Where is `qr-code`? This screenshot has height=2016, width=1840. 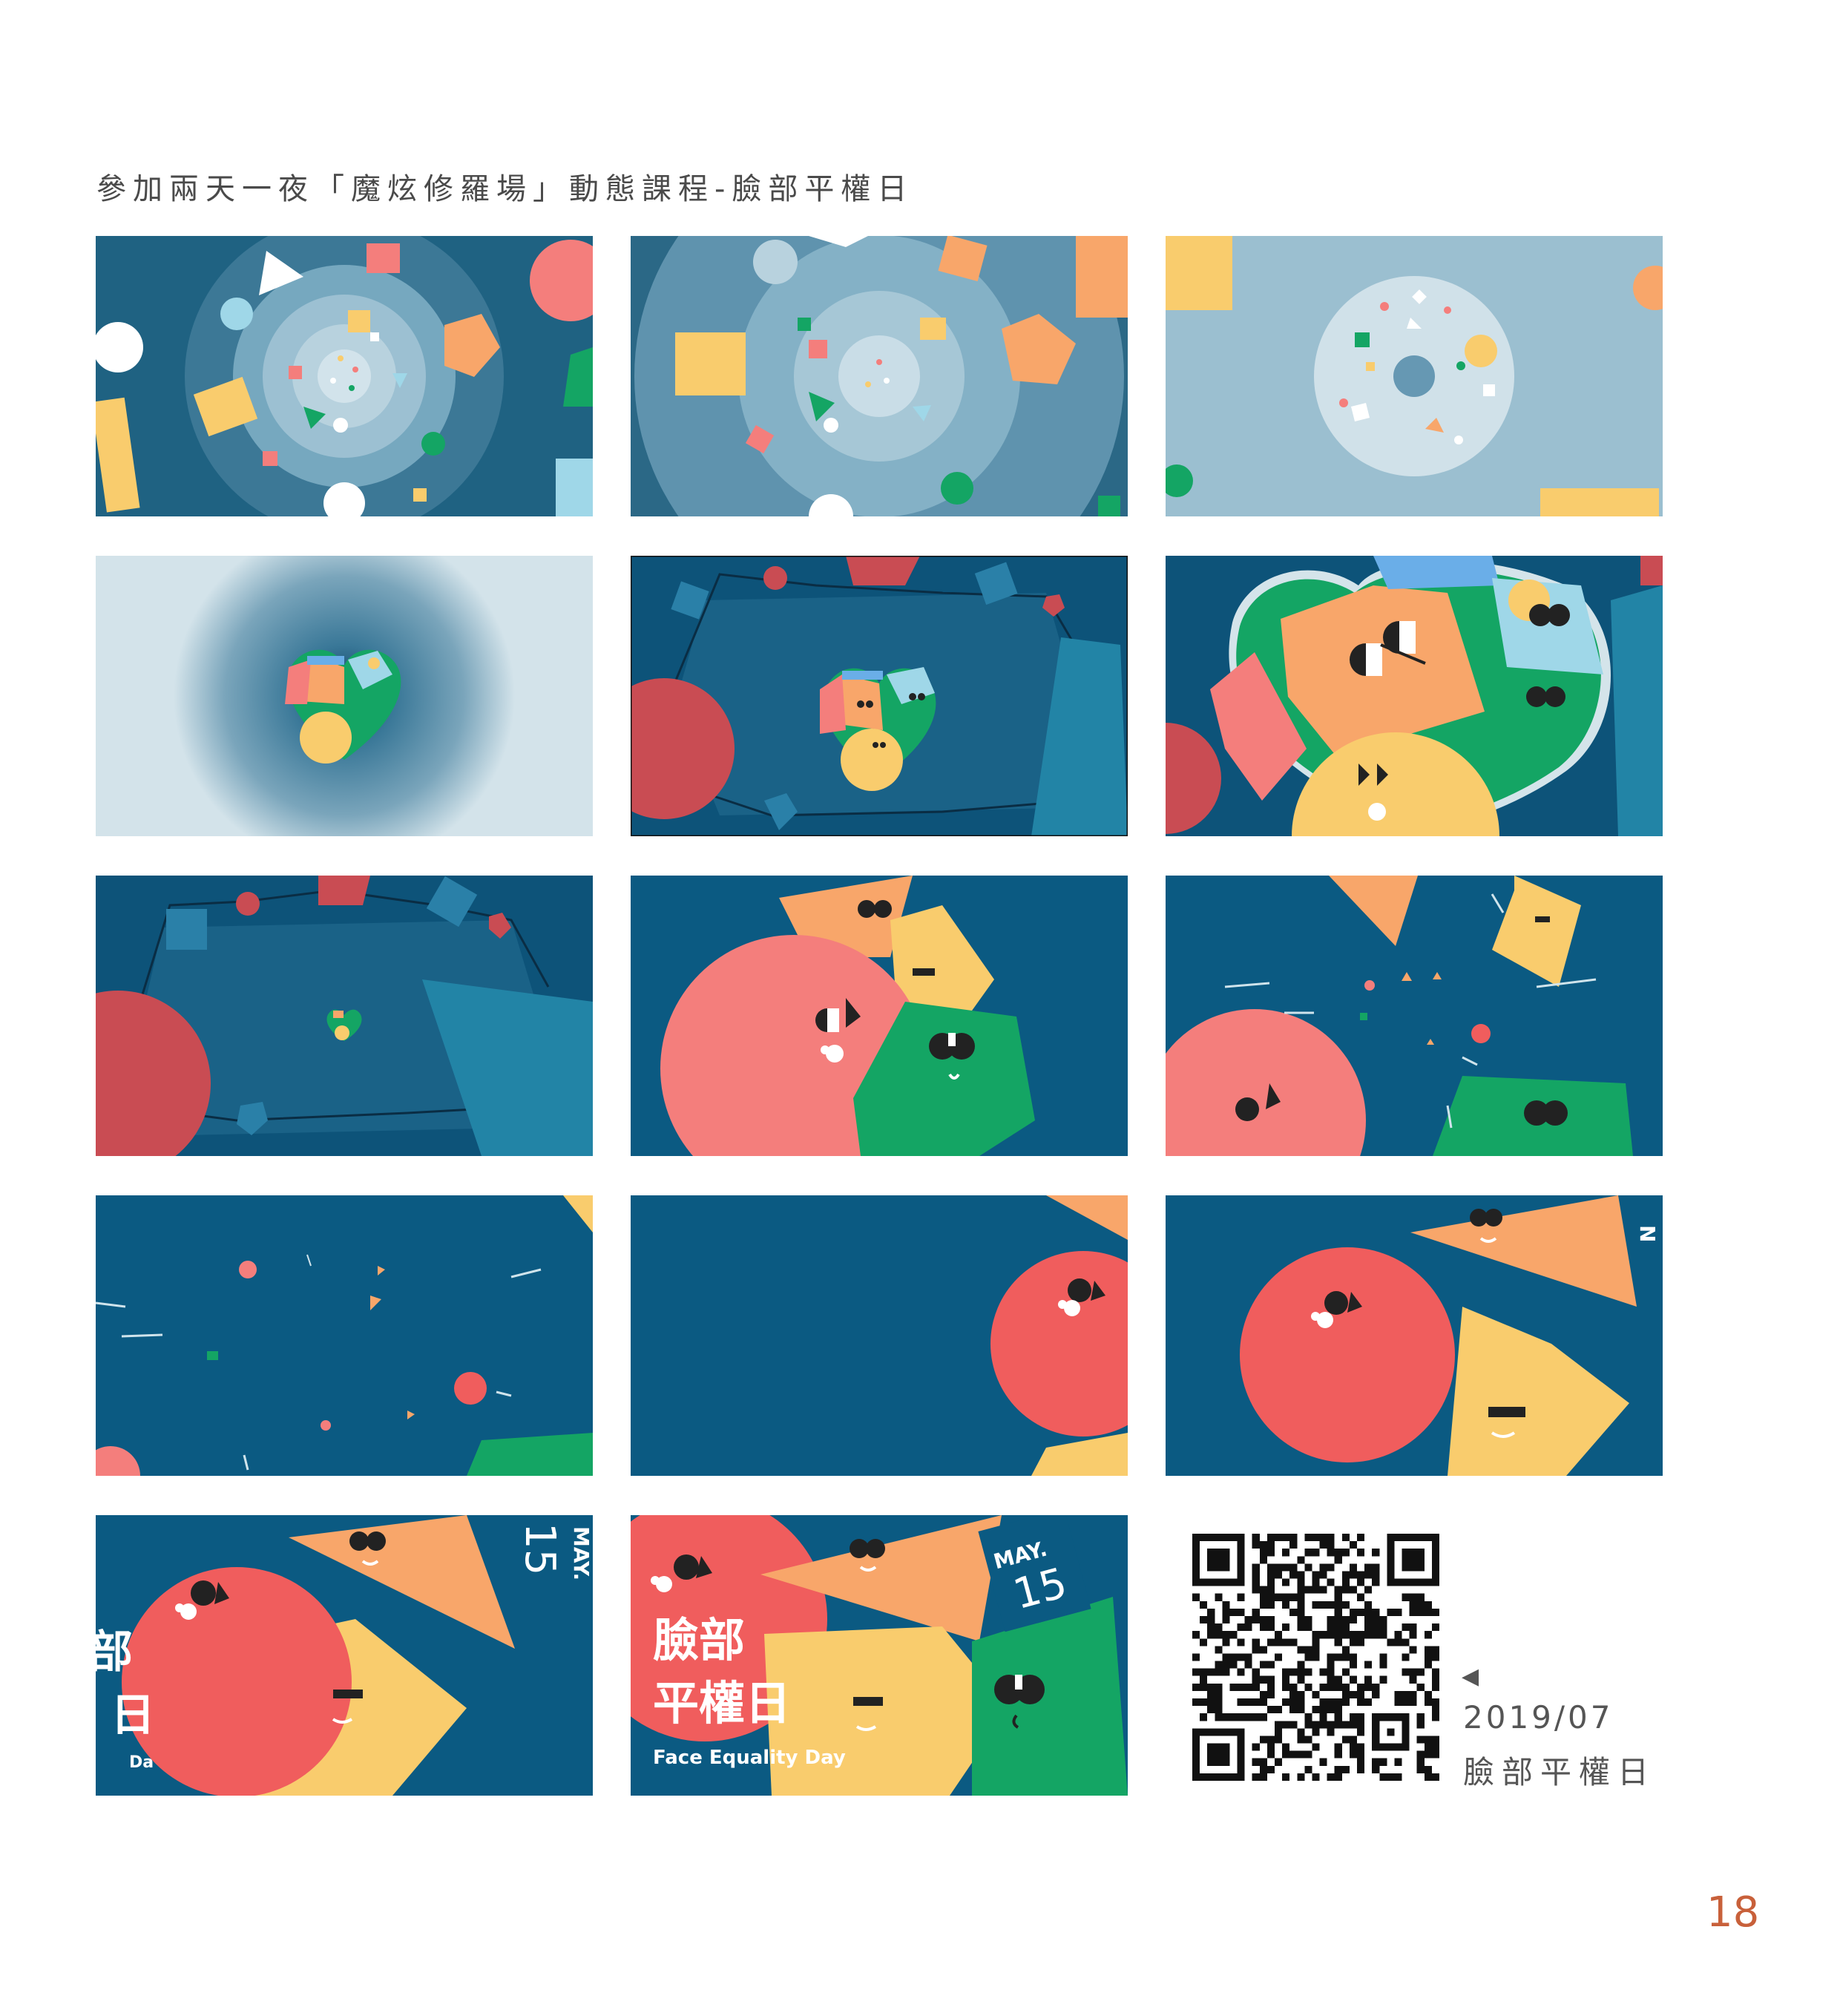 qr-code is located at coordinates (1315, 1657).